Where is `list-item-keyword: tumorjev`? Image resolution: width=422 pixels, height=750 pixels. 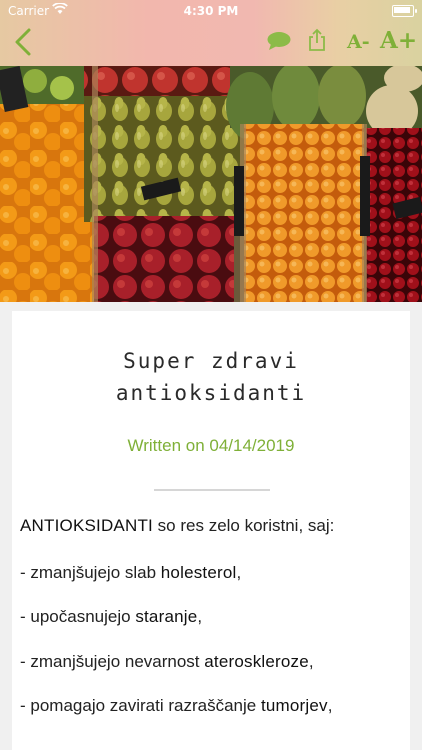
list-item-keyword: tumorjev is located at coordinates (294, 705).